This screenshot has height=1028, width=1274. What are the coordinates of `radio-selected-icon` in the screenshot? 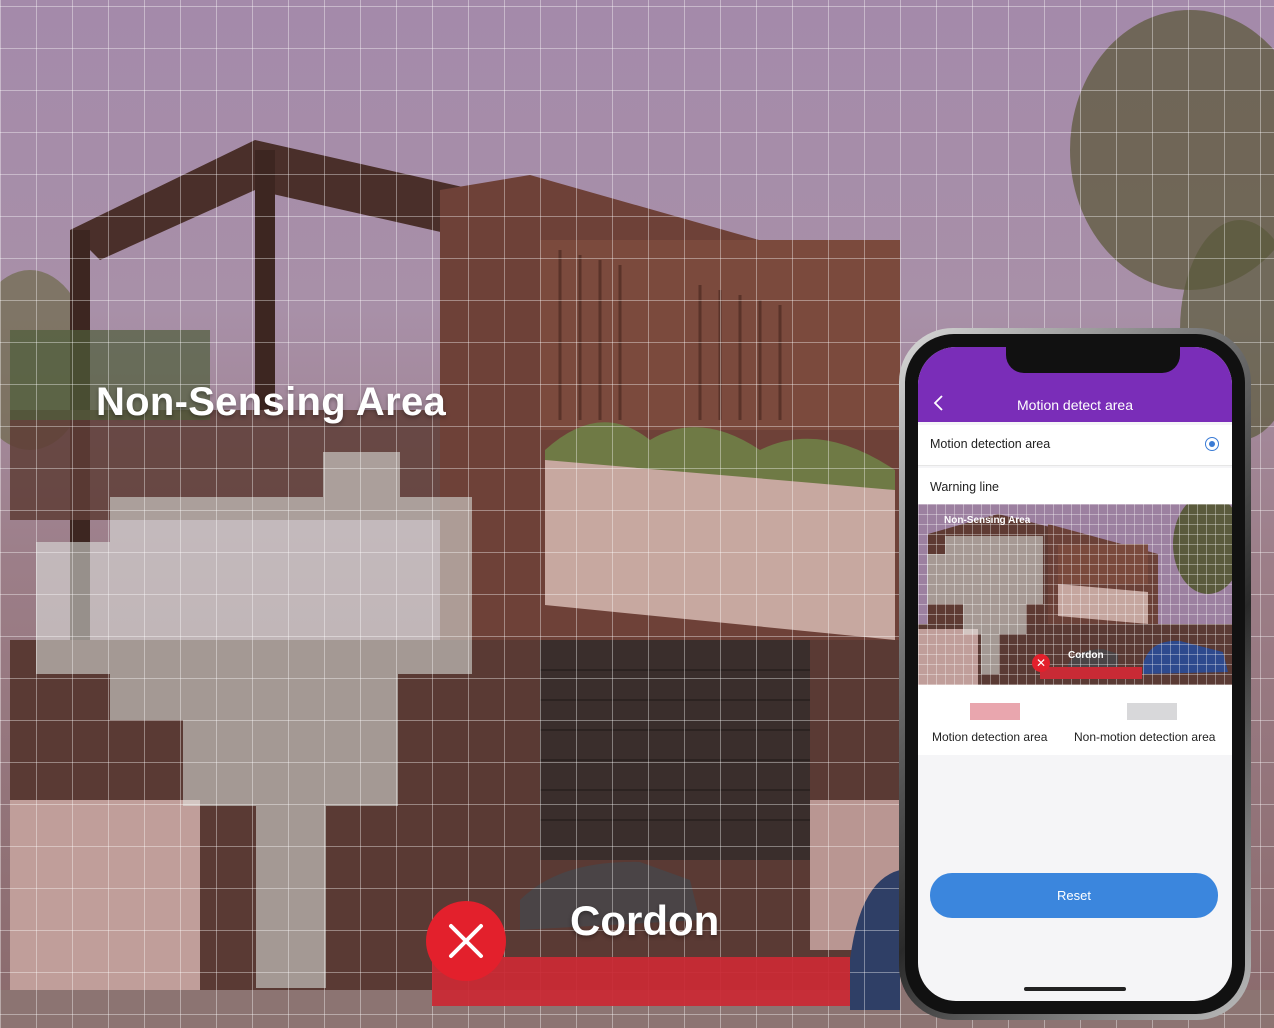 It's located at (1212, 444).